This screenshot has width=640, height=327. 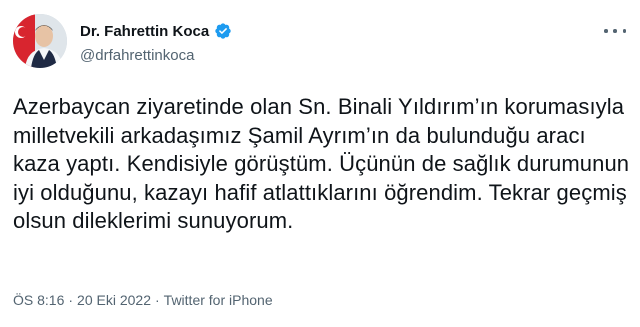 I want to click on more-dots-icon, so click(x=615, y=31).